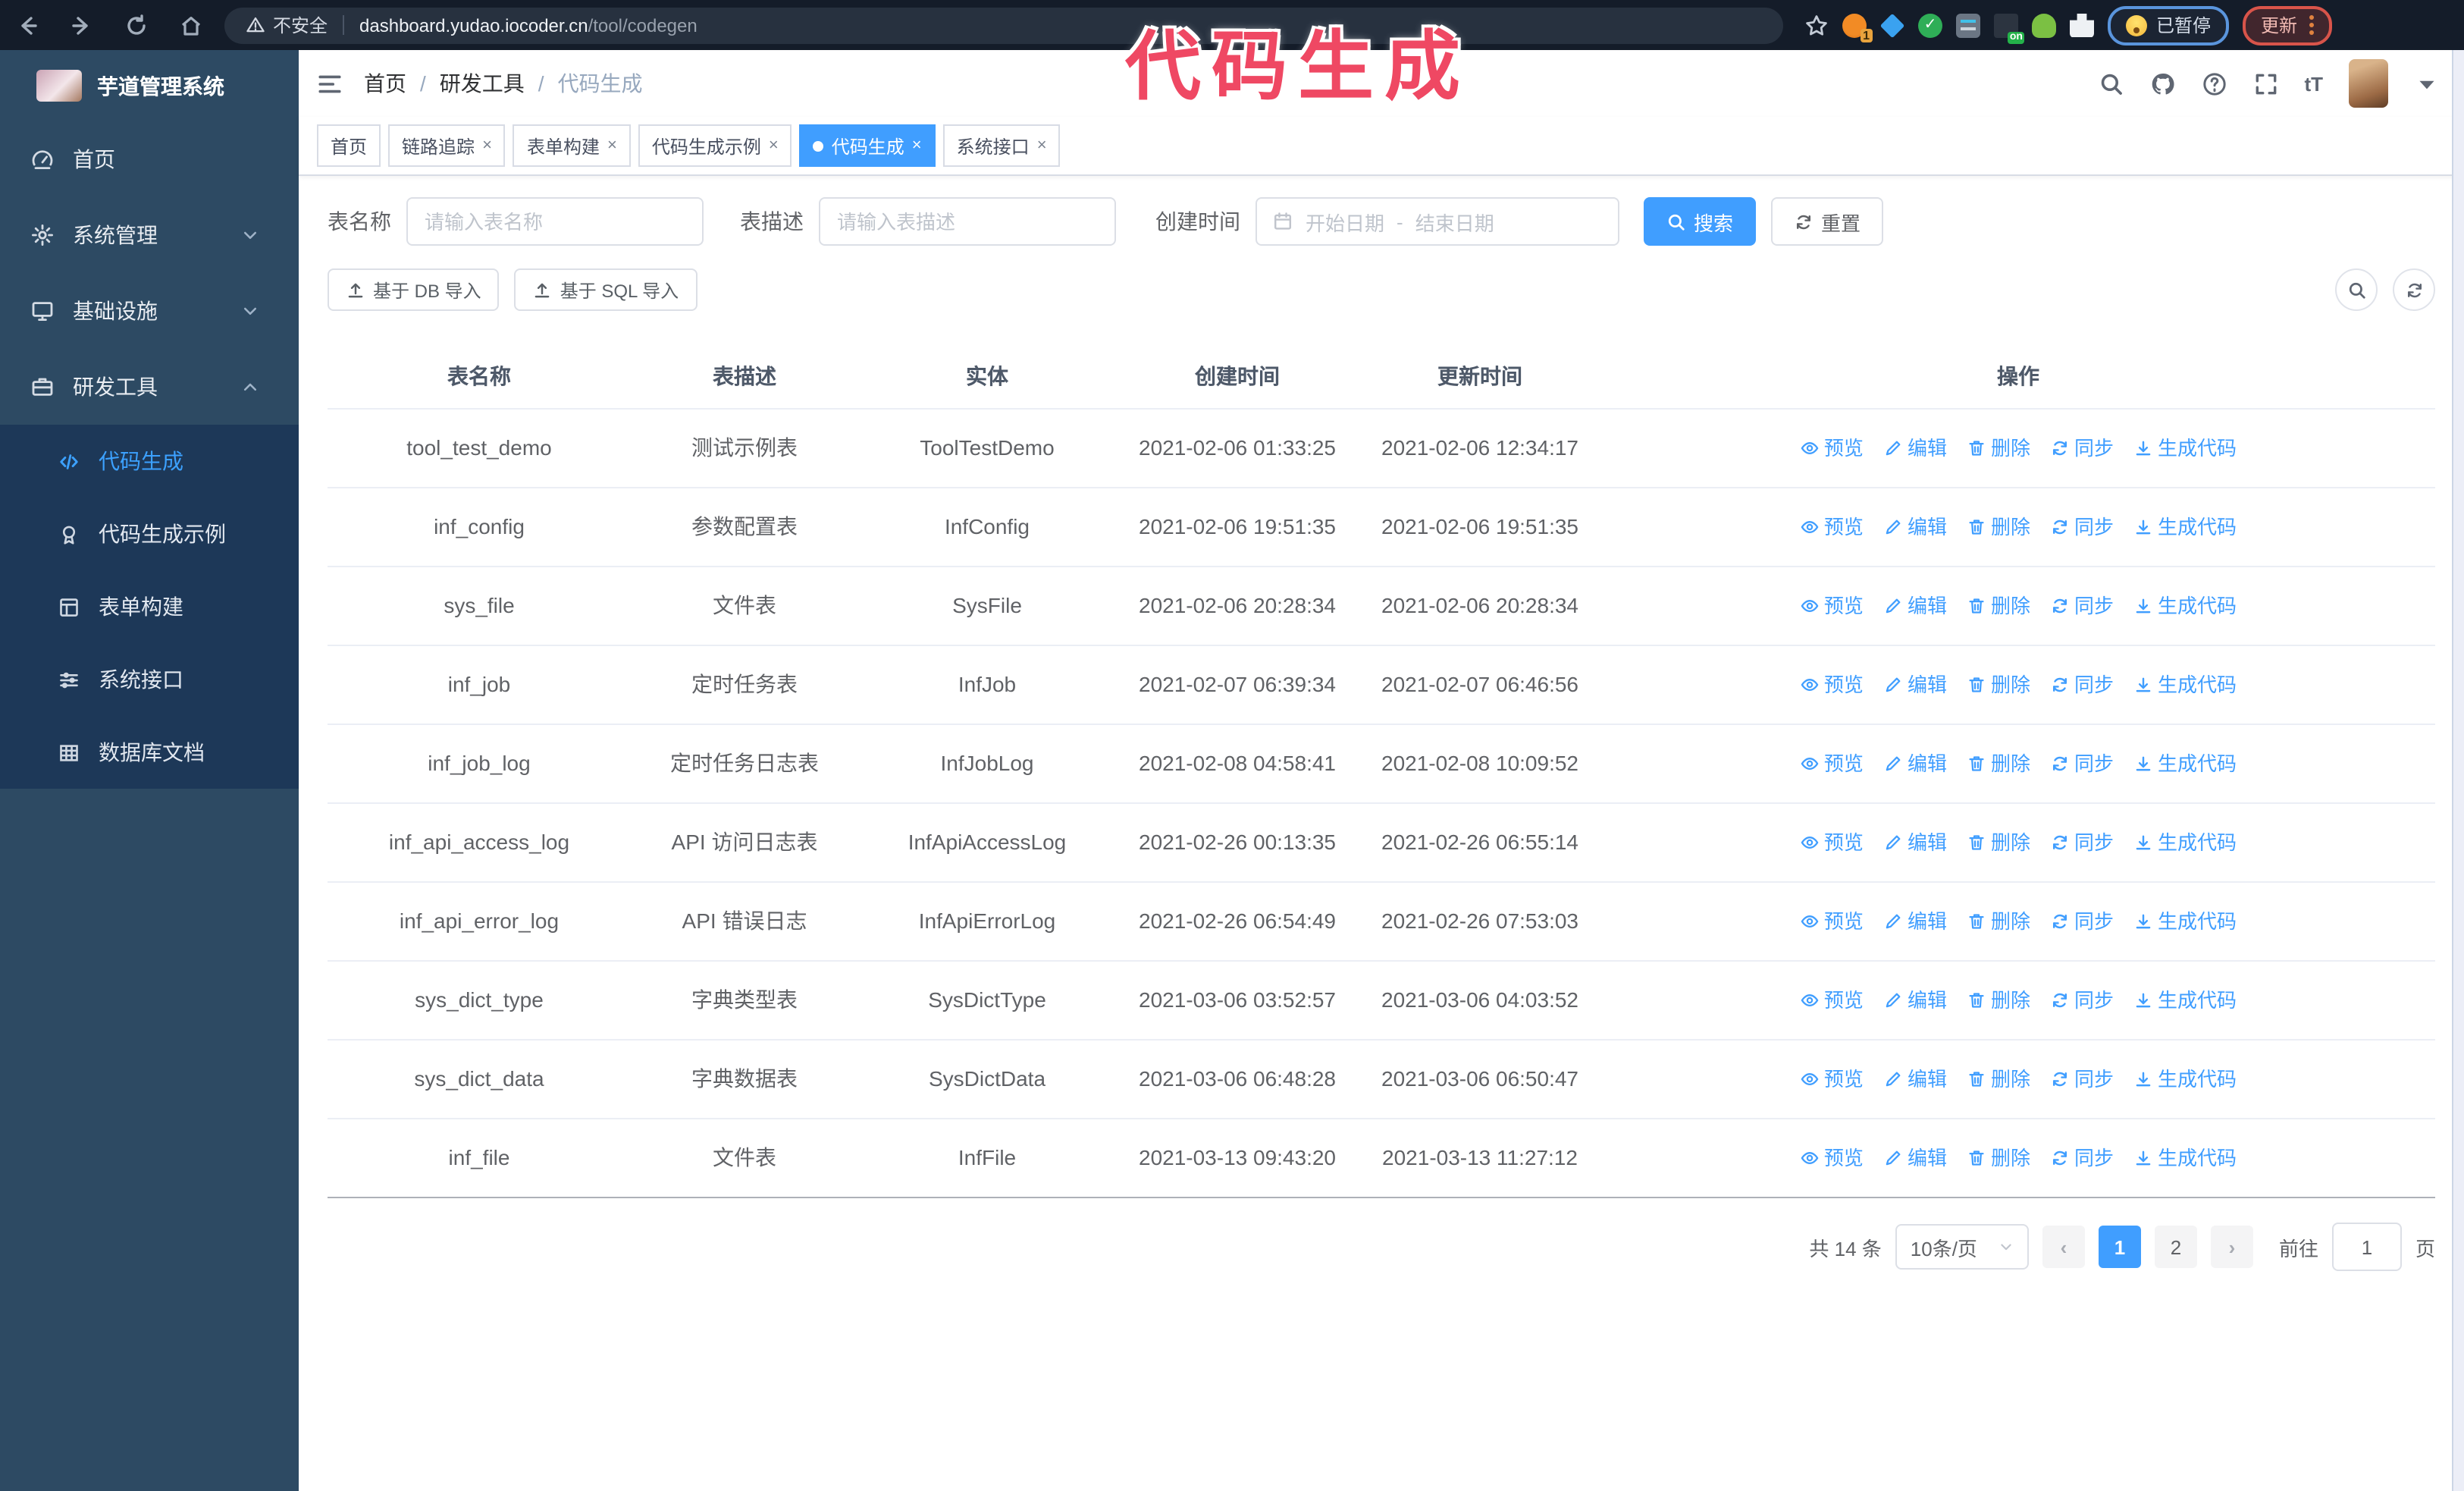  What do you see at coordinates (555, 221) in the screenshot?
I see `table-name-input` at bounding box center [555, 221].